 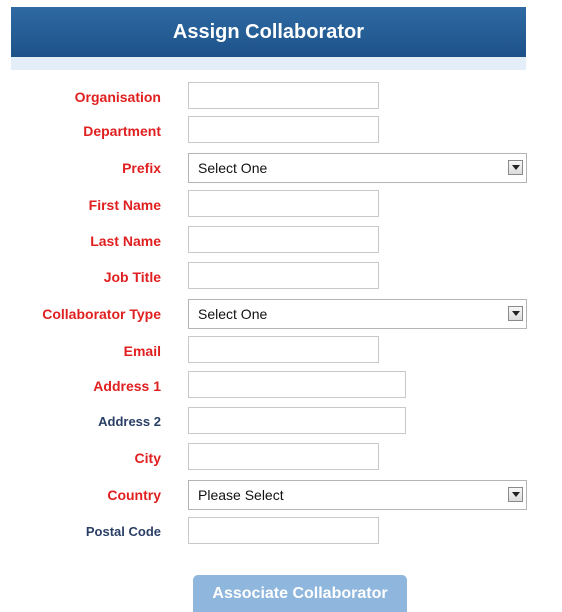 I want to click on country-select: Please Select, so click(x=357, y=495).